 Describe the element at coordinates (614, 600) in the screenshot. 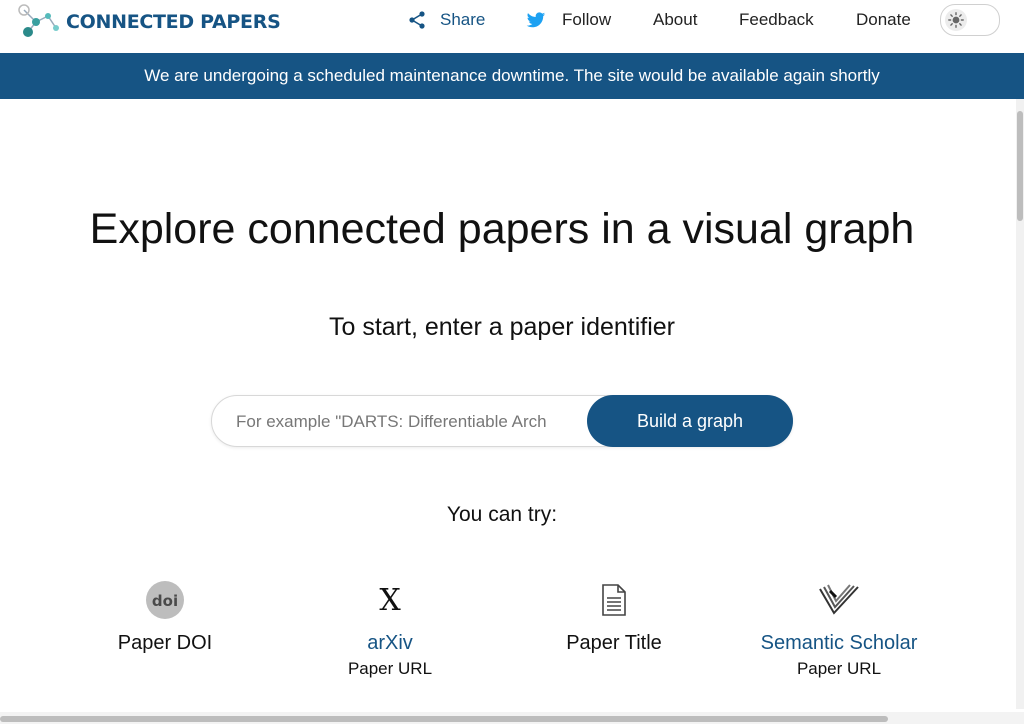

I see `document-icon` at that location.